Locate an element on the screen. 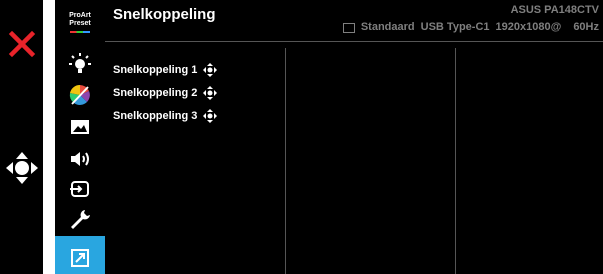 This screenshot has width=603, height=274. shortcut-label-1: Snelkoppeling 1 is located at coordinates (155, 70).